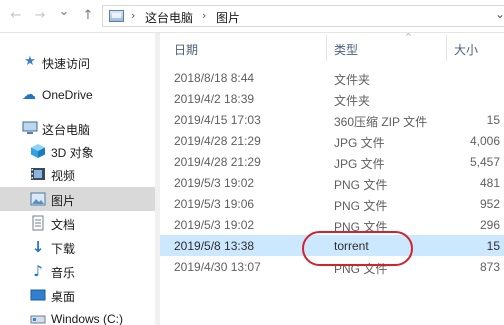 This screenshot has height=325, width=504. Describe the element at coordinates (87, 318) in the screenshot. I see `sidebar-item-label: Windows (C:)` at that location.